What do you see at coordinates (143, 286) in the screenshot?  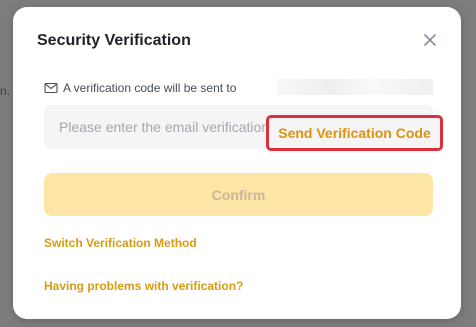 I see `verification-problems-link: Having problems with verification?` at bounding box center [143, 286].